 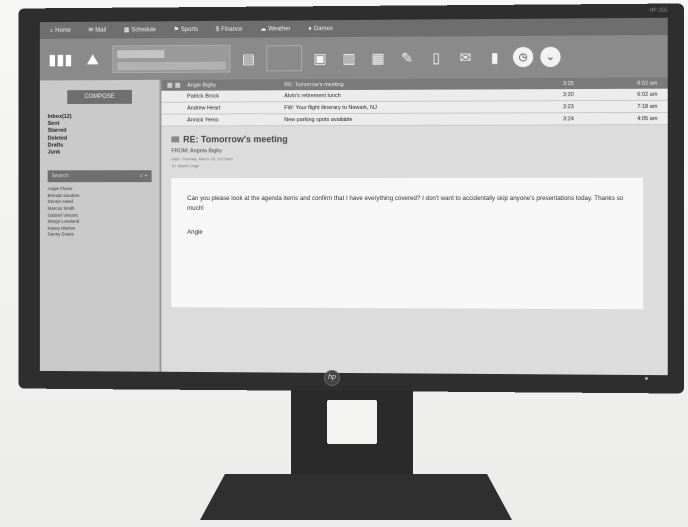 What do you see at coordinates (646, 378) in the screenshot?
I see `power-indicator` at bounding box center [646, 378].